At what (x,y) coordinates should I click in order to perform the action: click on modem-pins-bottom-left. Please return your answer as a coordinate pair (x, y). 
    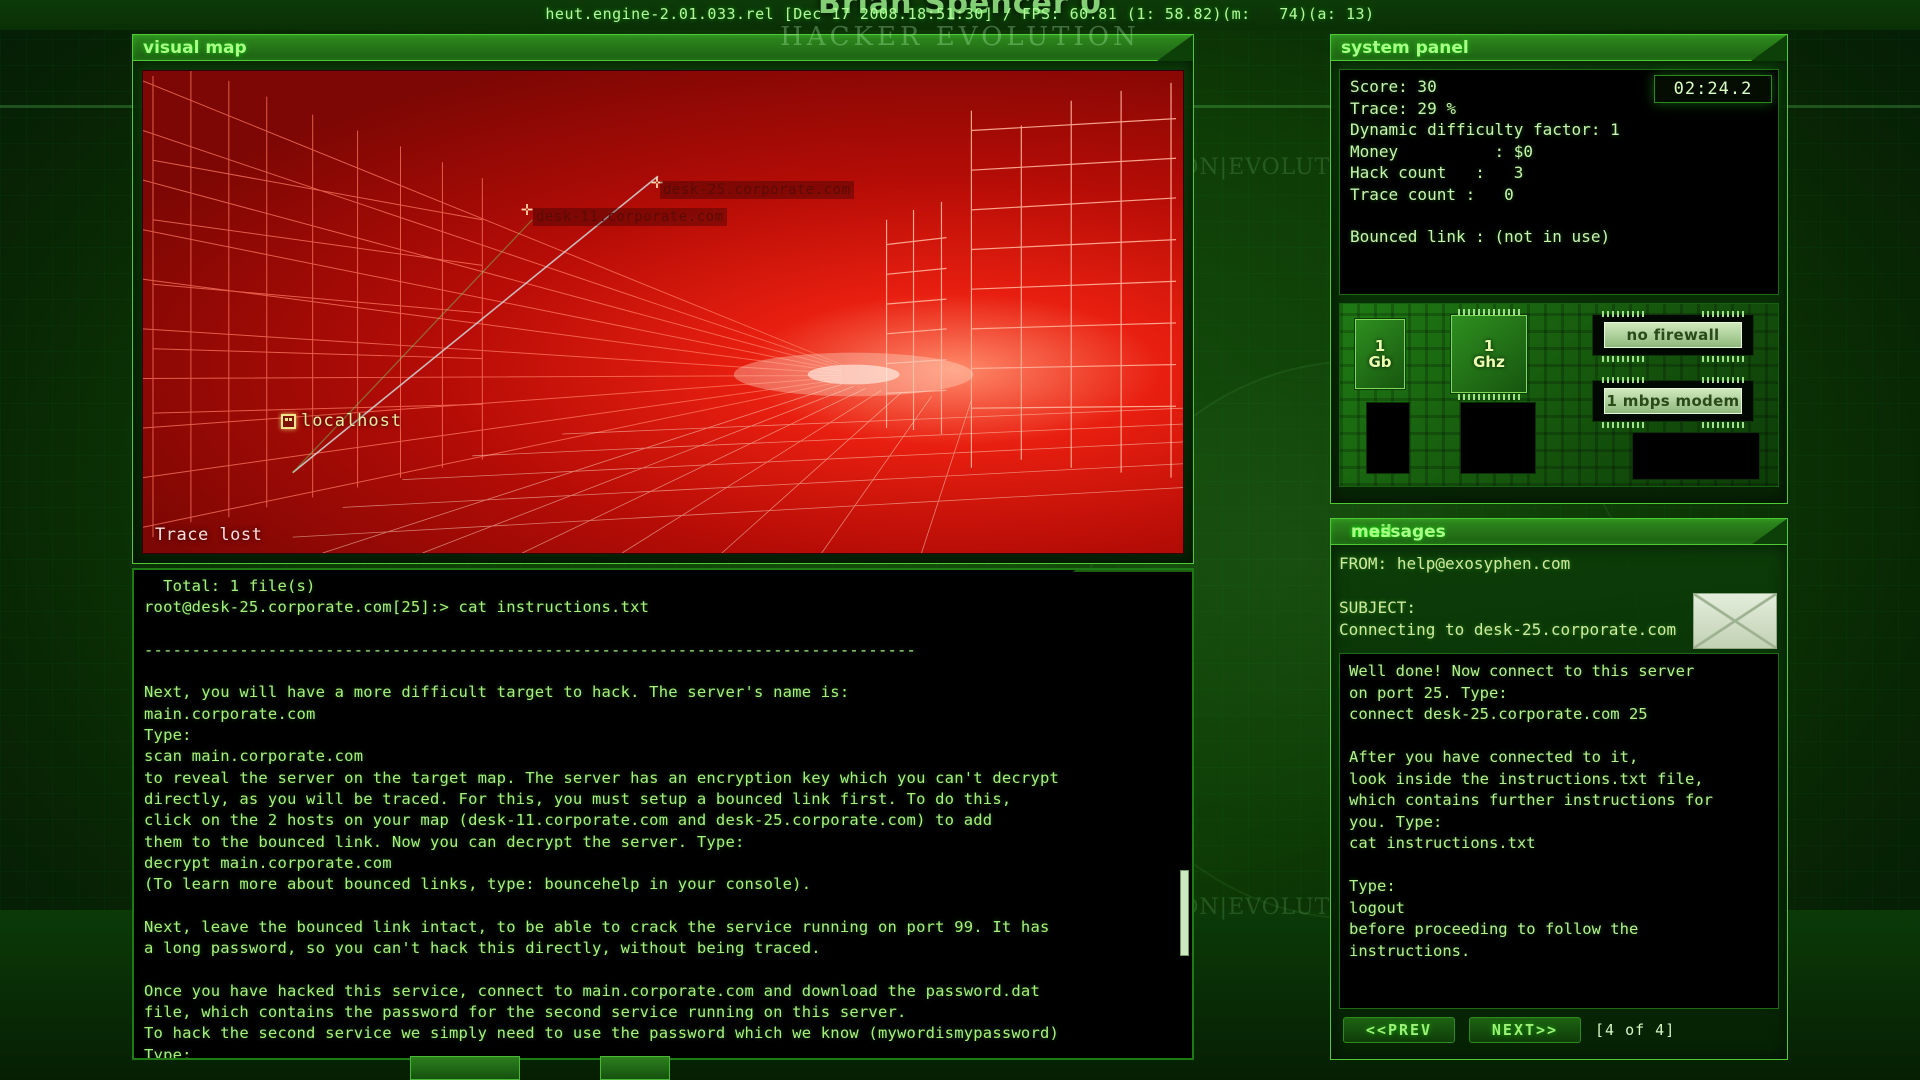
    Looking at the image, I should click on (1623, 425).